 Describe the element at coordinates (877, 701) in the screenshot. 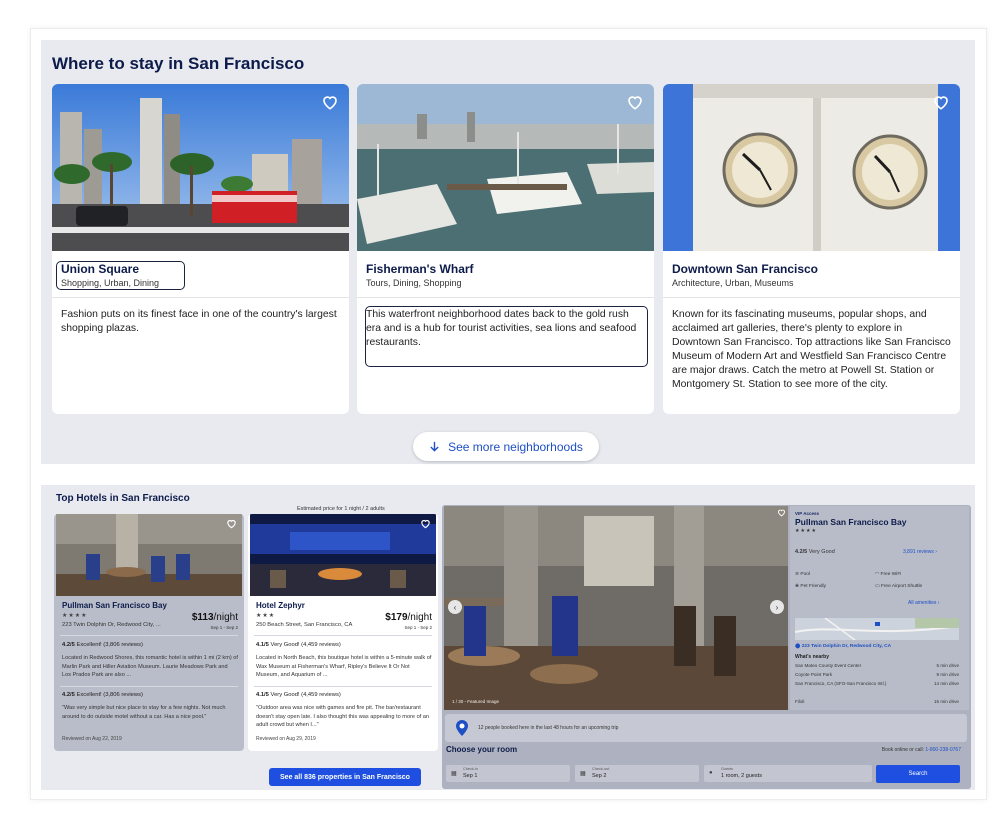

I see `nearby-item: Filoli 15 min drive` at that location.